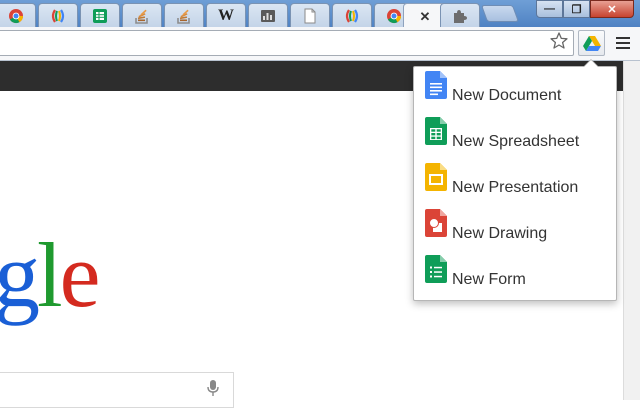  What do you see at coordinates (612, 9) in the screenshot?
I see `close-window-button: ✕` at bounding box center [612, 9].